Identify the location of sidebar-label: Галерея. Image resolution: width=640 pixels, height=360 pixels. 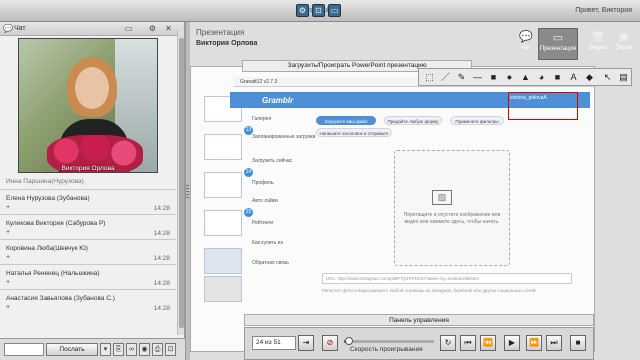
(262, 119).